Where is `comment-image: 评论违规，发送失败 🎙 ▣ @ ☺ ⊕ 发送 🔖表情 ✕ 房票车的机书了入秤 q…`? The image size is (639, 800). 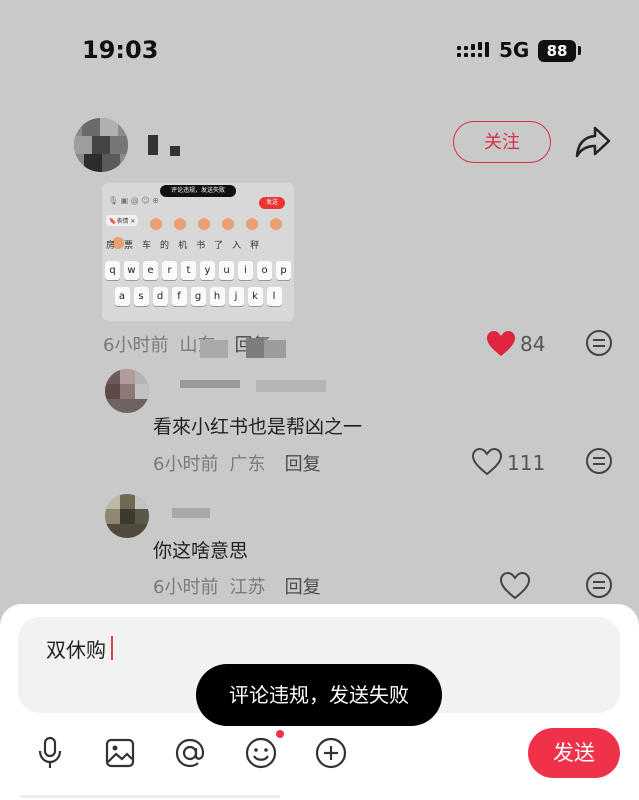 comment-image: 评论违规，发送失败 🎙 ▣ @ ☺ ⊕ 发送 🔖表情 ✕ 房票车的机书了入秤 q… is located at coordinates (198, 252).